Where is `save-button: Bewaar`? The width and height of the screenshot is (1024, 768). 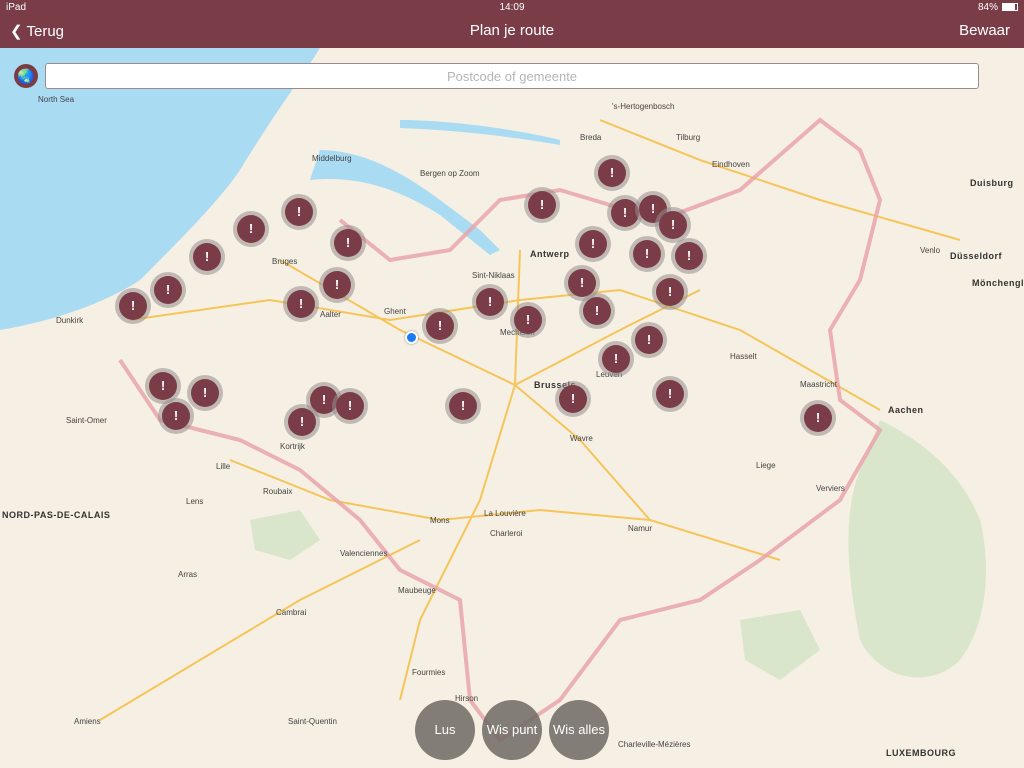 save-button: Bewaar is located at coordinates (984, 30).